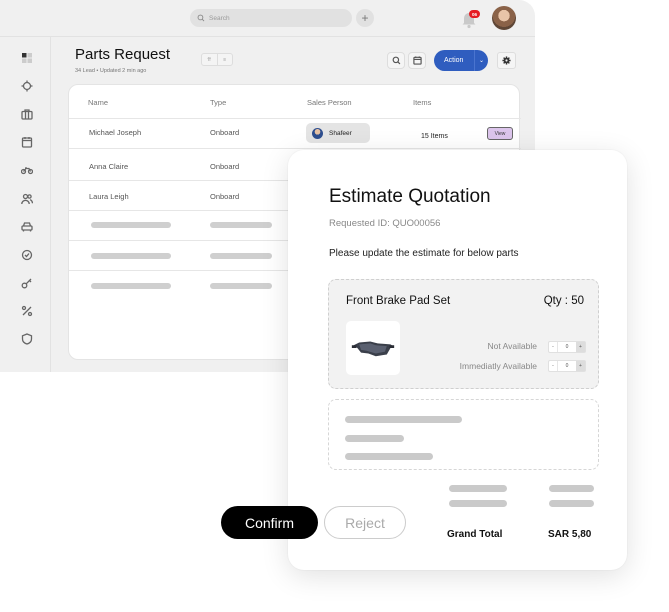 The image size is (669, 612). Describe the element at coordinates (27, 114) in the screenshot. I see `briefcase-icon` at that location.